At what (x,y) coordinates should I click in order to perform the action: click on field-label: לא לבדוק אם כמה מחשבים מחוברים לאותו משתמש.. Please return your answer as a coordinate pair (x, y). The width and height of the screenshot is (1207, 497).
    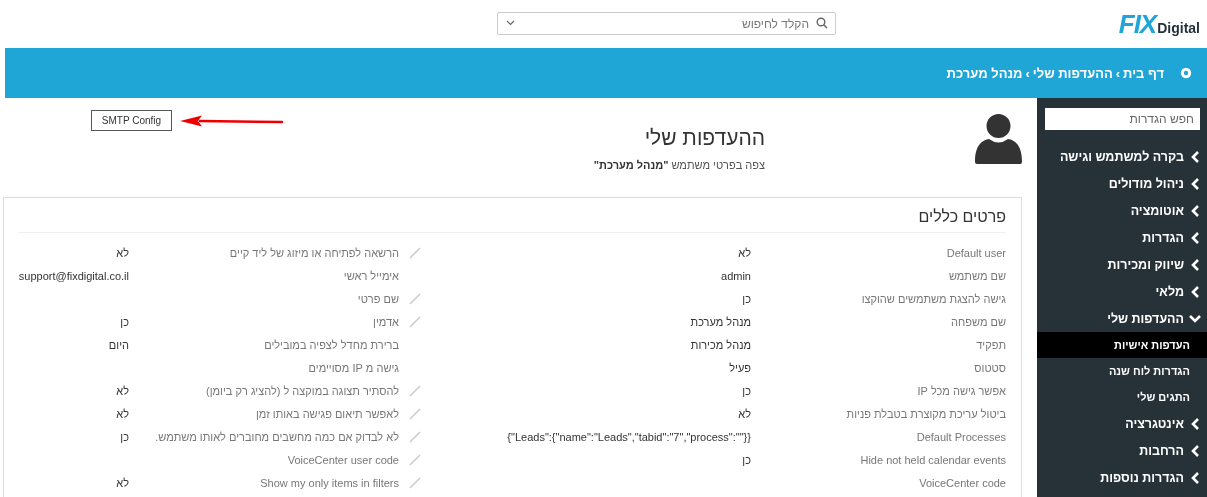
    Looking at the image, I should click on (276, 436).